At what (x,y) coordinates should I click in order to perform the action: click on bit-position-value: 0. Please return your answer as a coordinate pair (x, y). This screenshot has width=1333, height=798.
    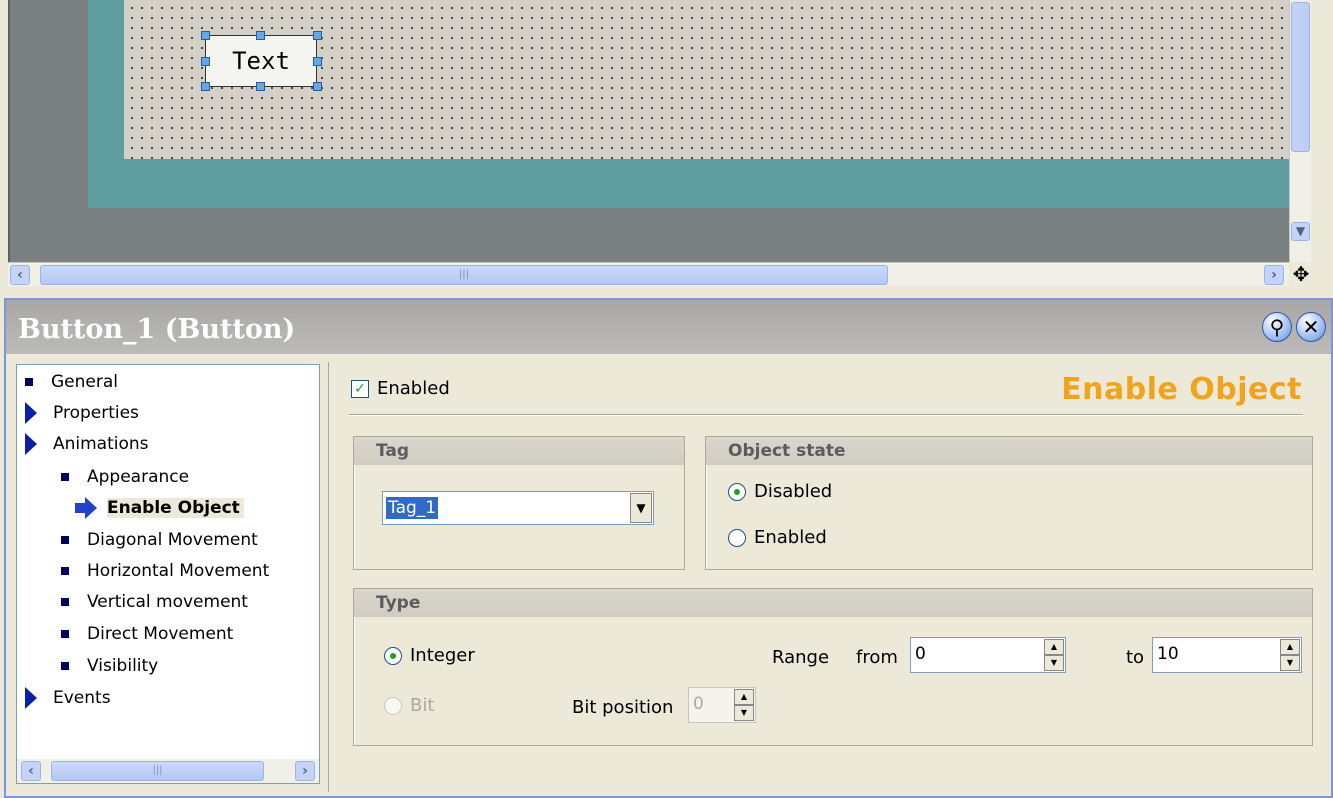
    Looking at the image, I should click on (698, 704).